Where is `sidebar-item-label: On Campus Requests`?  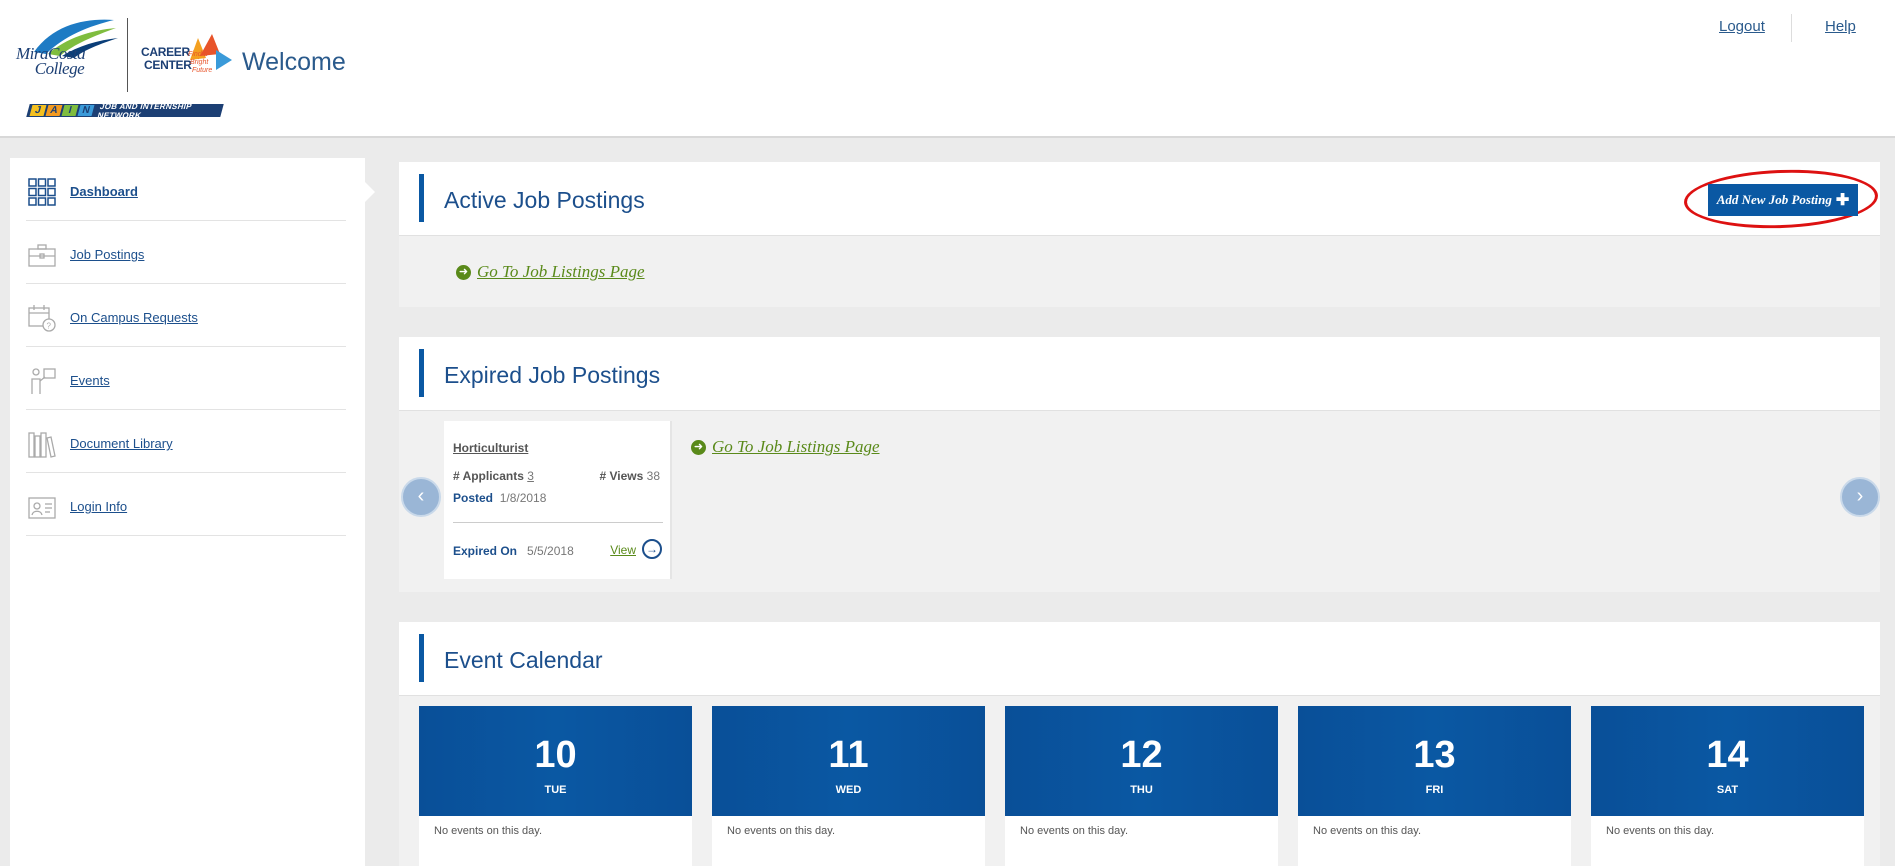 sidebar-item-label: On Campus Requests is located at coordinates (134, 317).